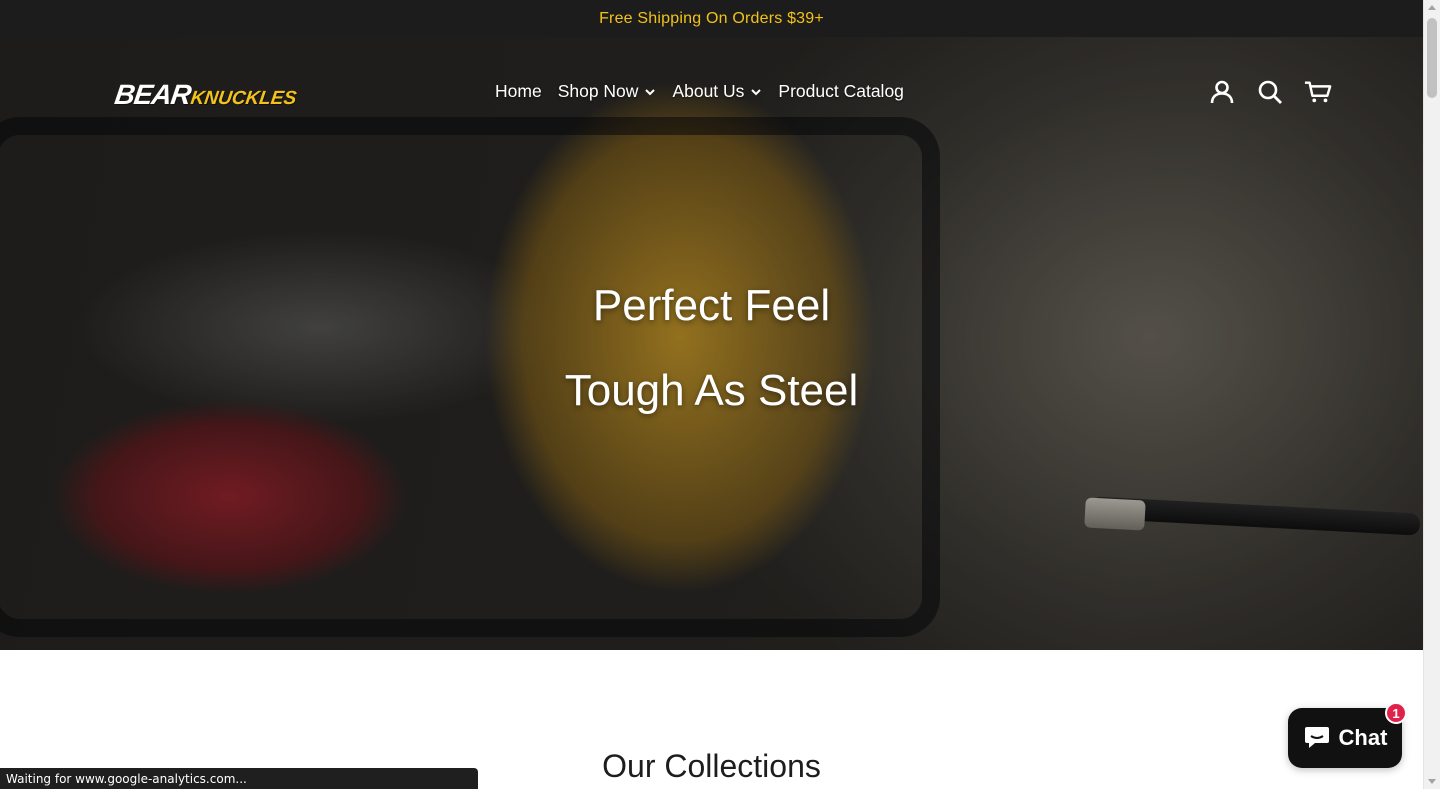 The width and height of the screenshot is (1440, 789). Describe the element at coordinates (243, 98) in the screenshot. I see `logo-knuckles: KNUCKLES` at that location.